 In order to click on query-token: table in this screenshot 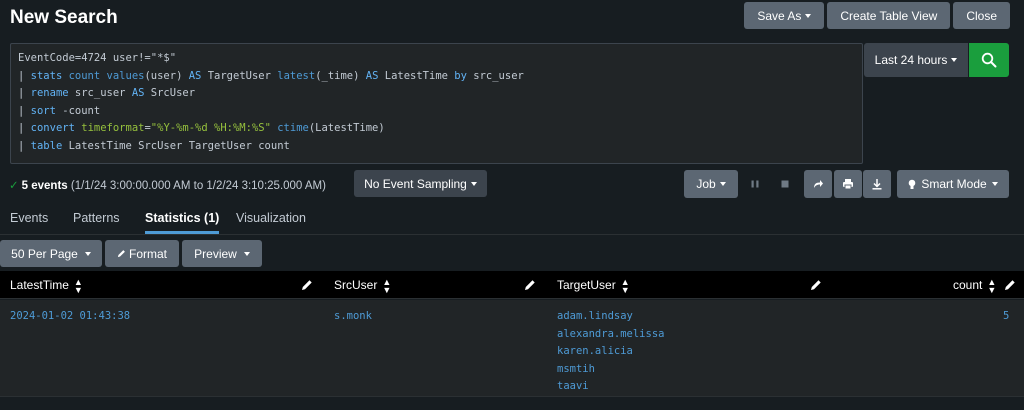, I will do `click(46, 145)`.